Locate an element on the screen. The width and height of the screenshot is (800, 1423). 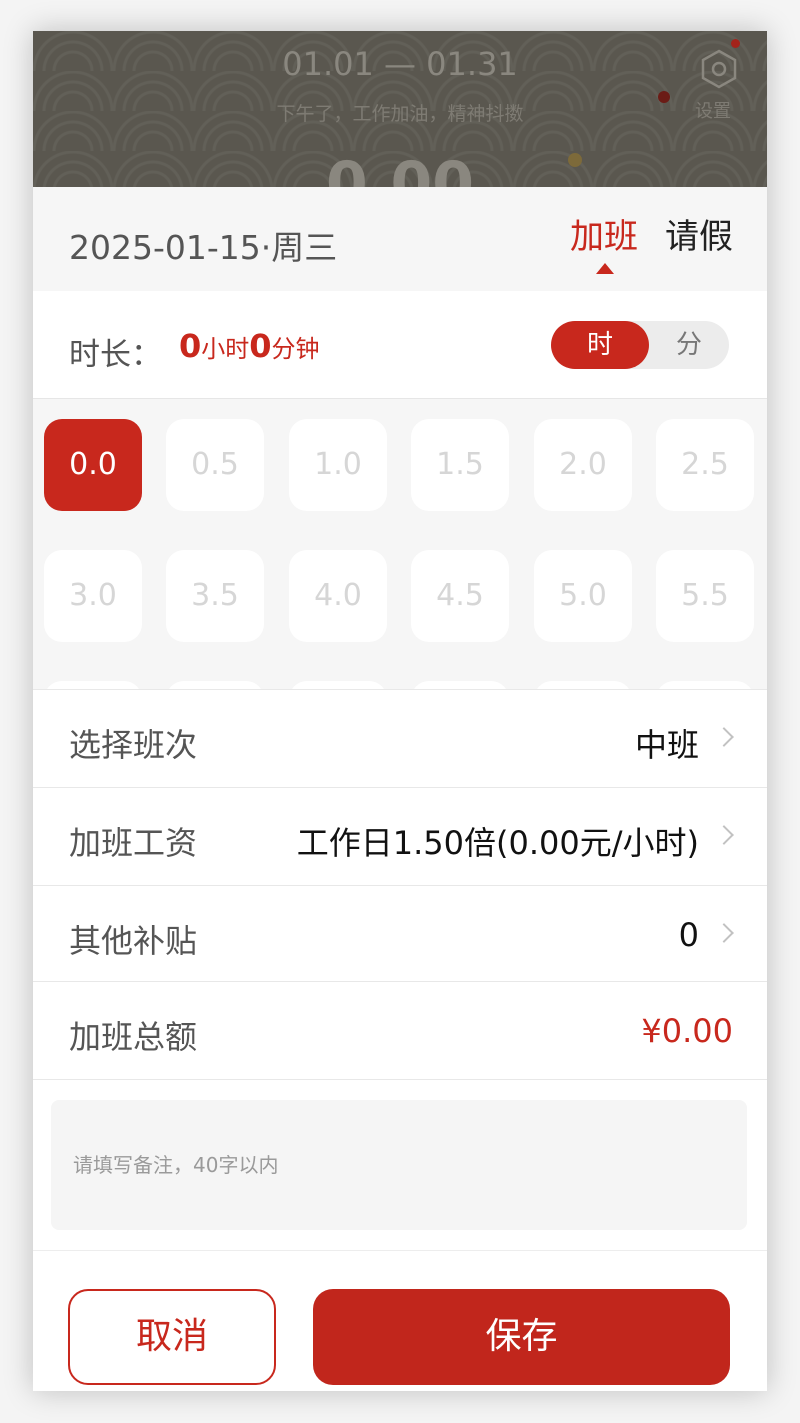
wage-label: 加班工资 is located at coordinates (133, 843).